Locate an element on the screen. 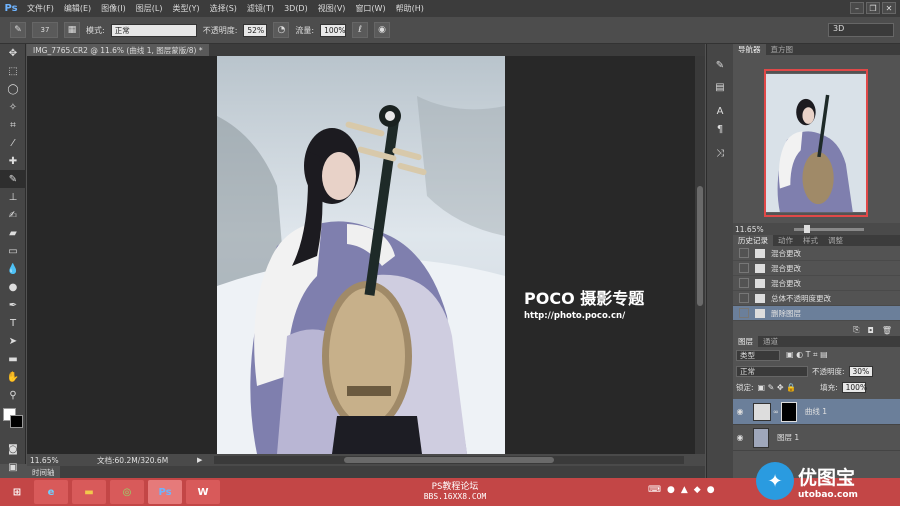  tray-app-icon: ● is located at coordinates (711, 490).